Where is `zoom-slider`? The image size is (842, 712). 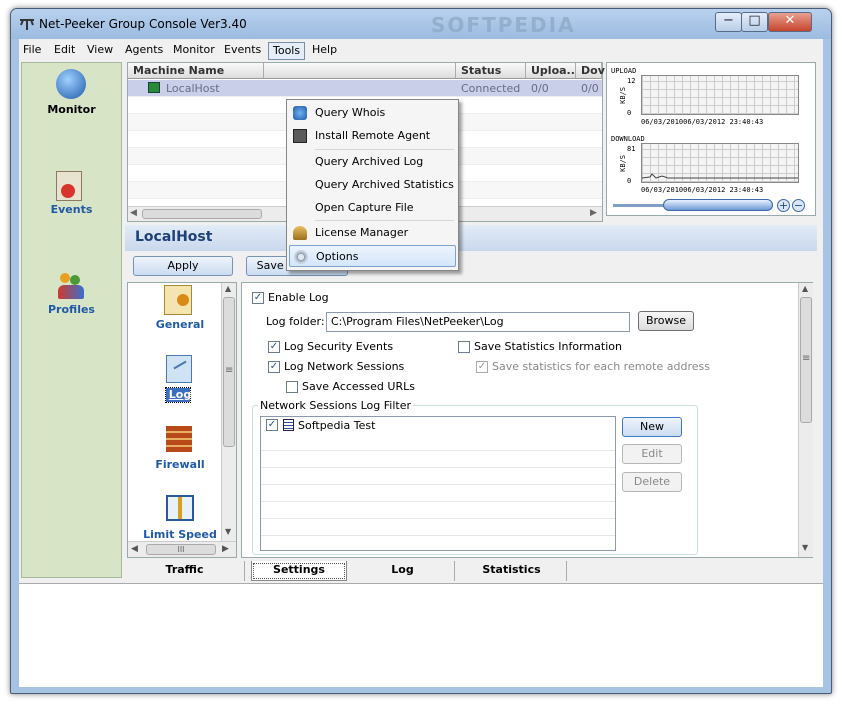 zoom-slider is located at coordinates (718, 205).